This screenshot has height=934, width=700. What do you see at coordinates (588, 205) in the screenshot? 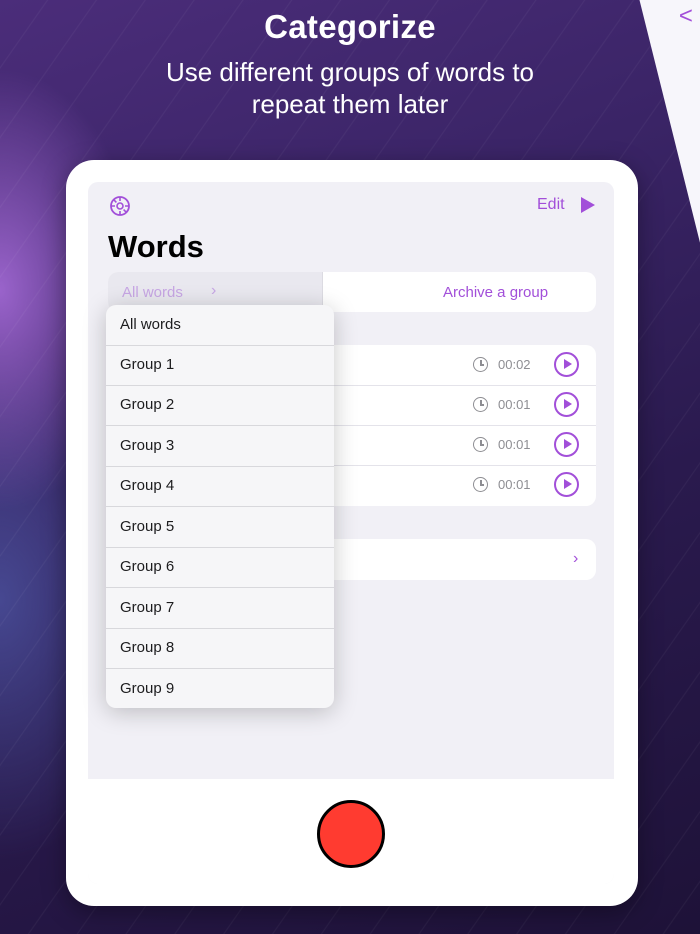
I see `play-icon` at bounding box center [588, 205].